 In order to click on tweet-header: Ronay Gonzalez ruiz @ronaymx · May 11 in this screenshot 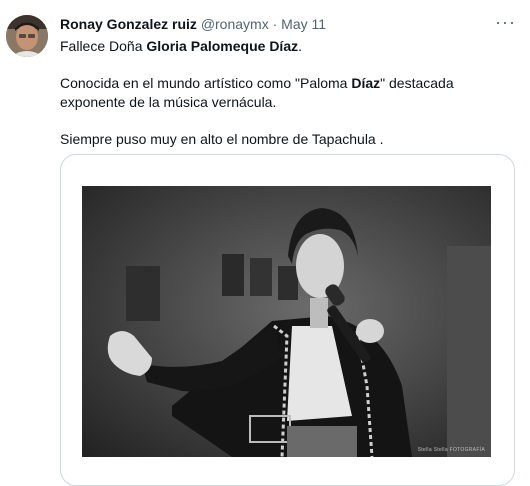, I will do `click(290, 25)`.